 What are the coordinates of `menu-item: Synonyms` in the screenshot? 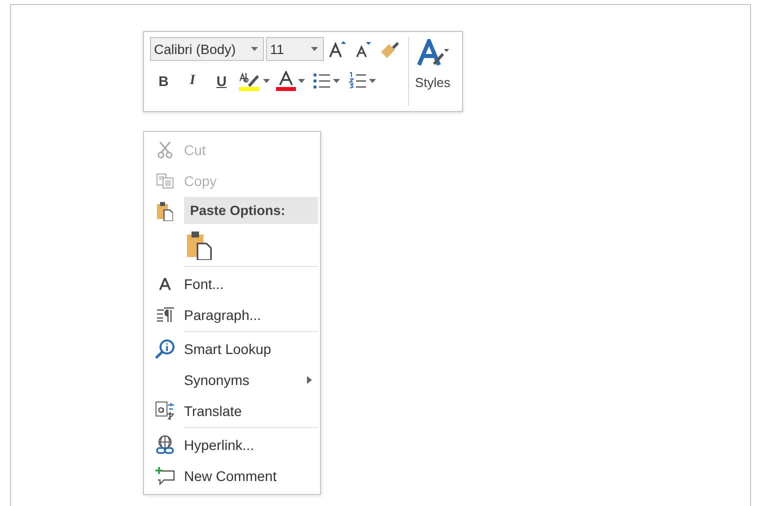 It's located at (232, 379).